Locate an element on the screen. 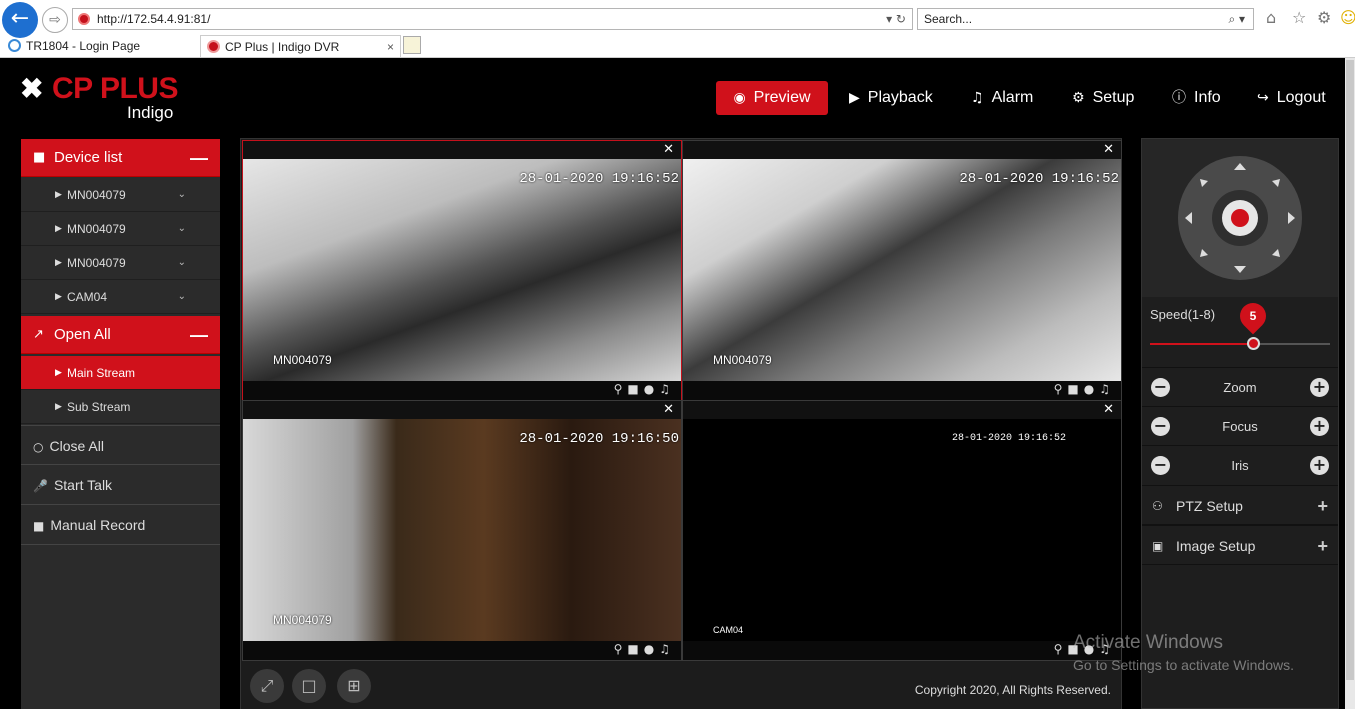  address-controls: ▾ ↻ is located at coordinates (896, 19).